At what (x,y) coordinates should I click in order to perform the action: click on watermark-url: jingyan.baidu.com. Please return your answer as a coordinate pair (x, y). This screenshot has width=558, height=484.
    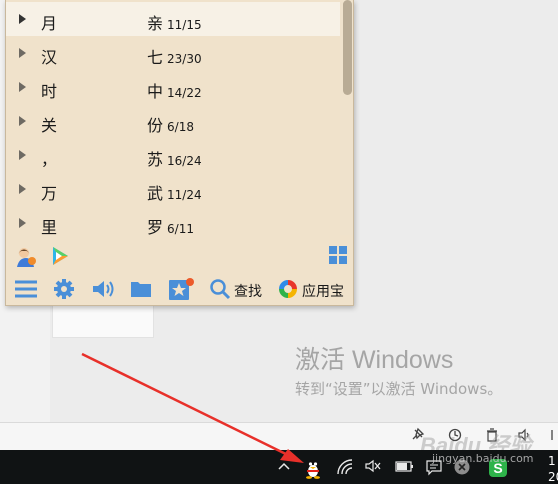
    Looking at the image, I should click on (483, 458).